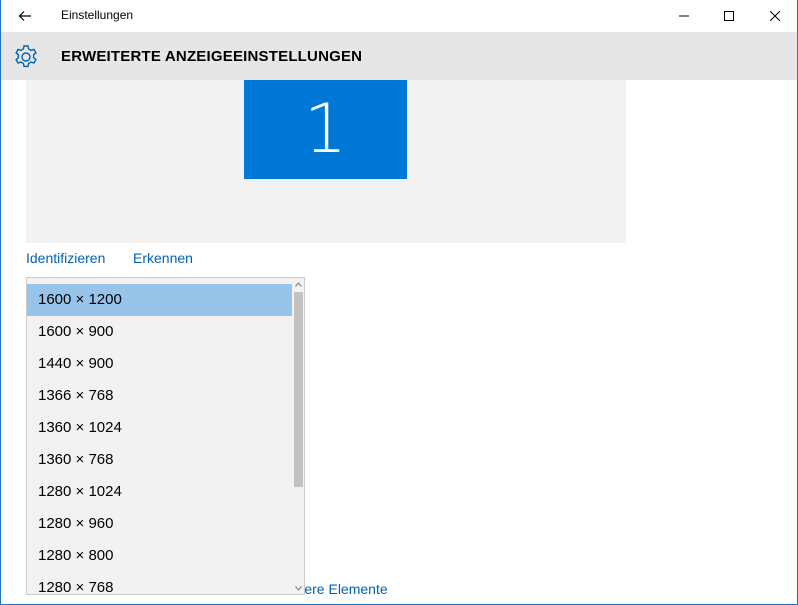  I want to click on title-bar: Einstellungen, so click(399, 16).